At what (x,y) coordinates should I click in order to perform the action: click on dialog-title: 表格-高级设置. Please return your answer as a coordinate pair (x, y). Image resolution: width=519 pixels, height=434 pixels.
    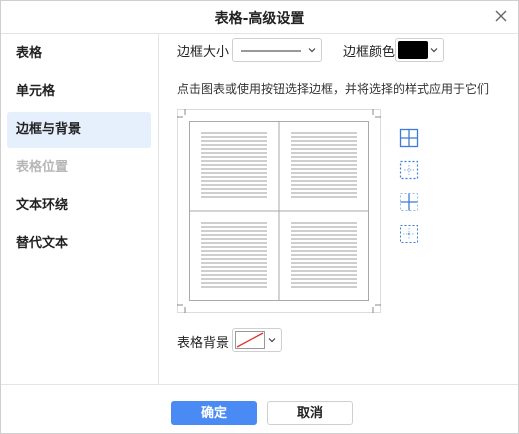
    Looking at the image, I should click on (259, 19).